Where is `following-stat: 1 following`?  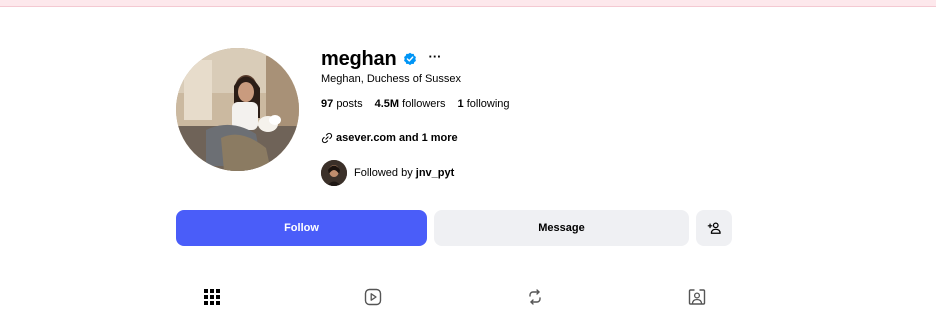 following-stat: 1 following is located at coordinates (484, 104).